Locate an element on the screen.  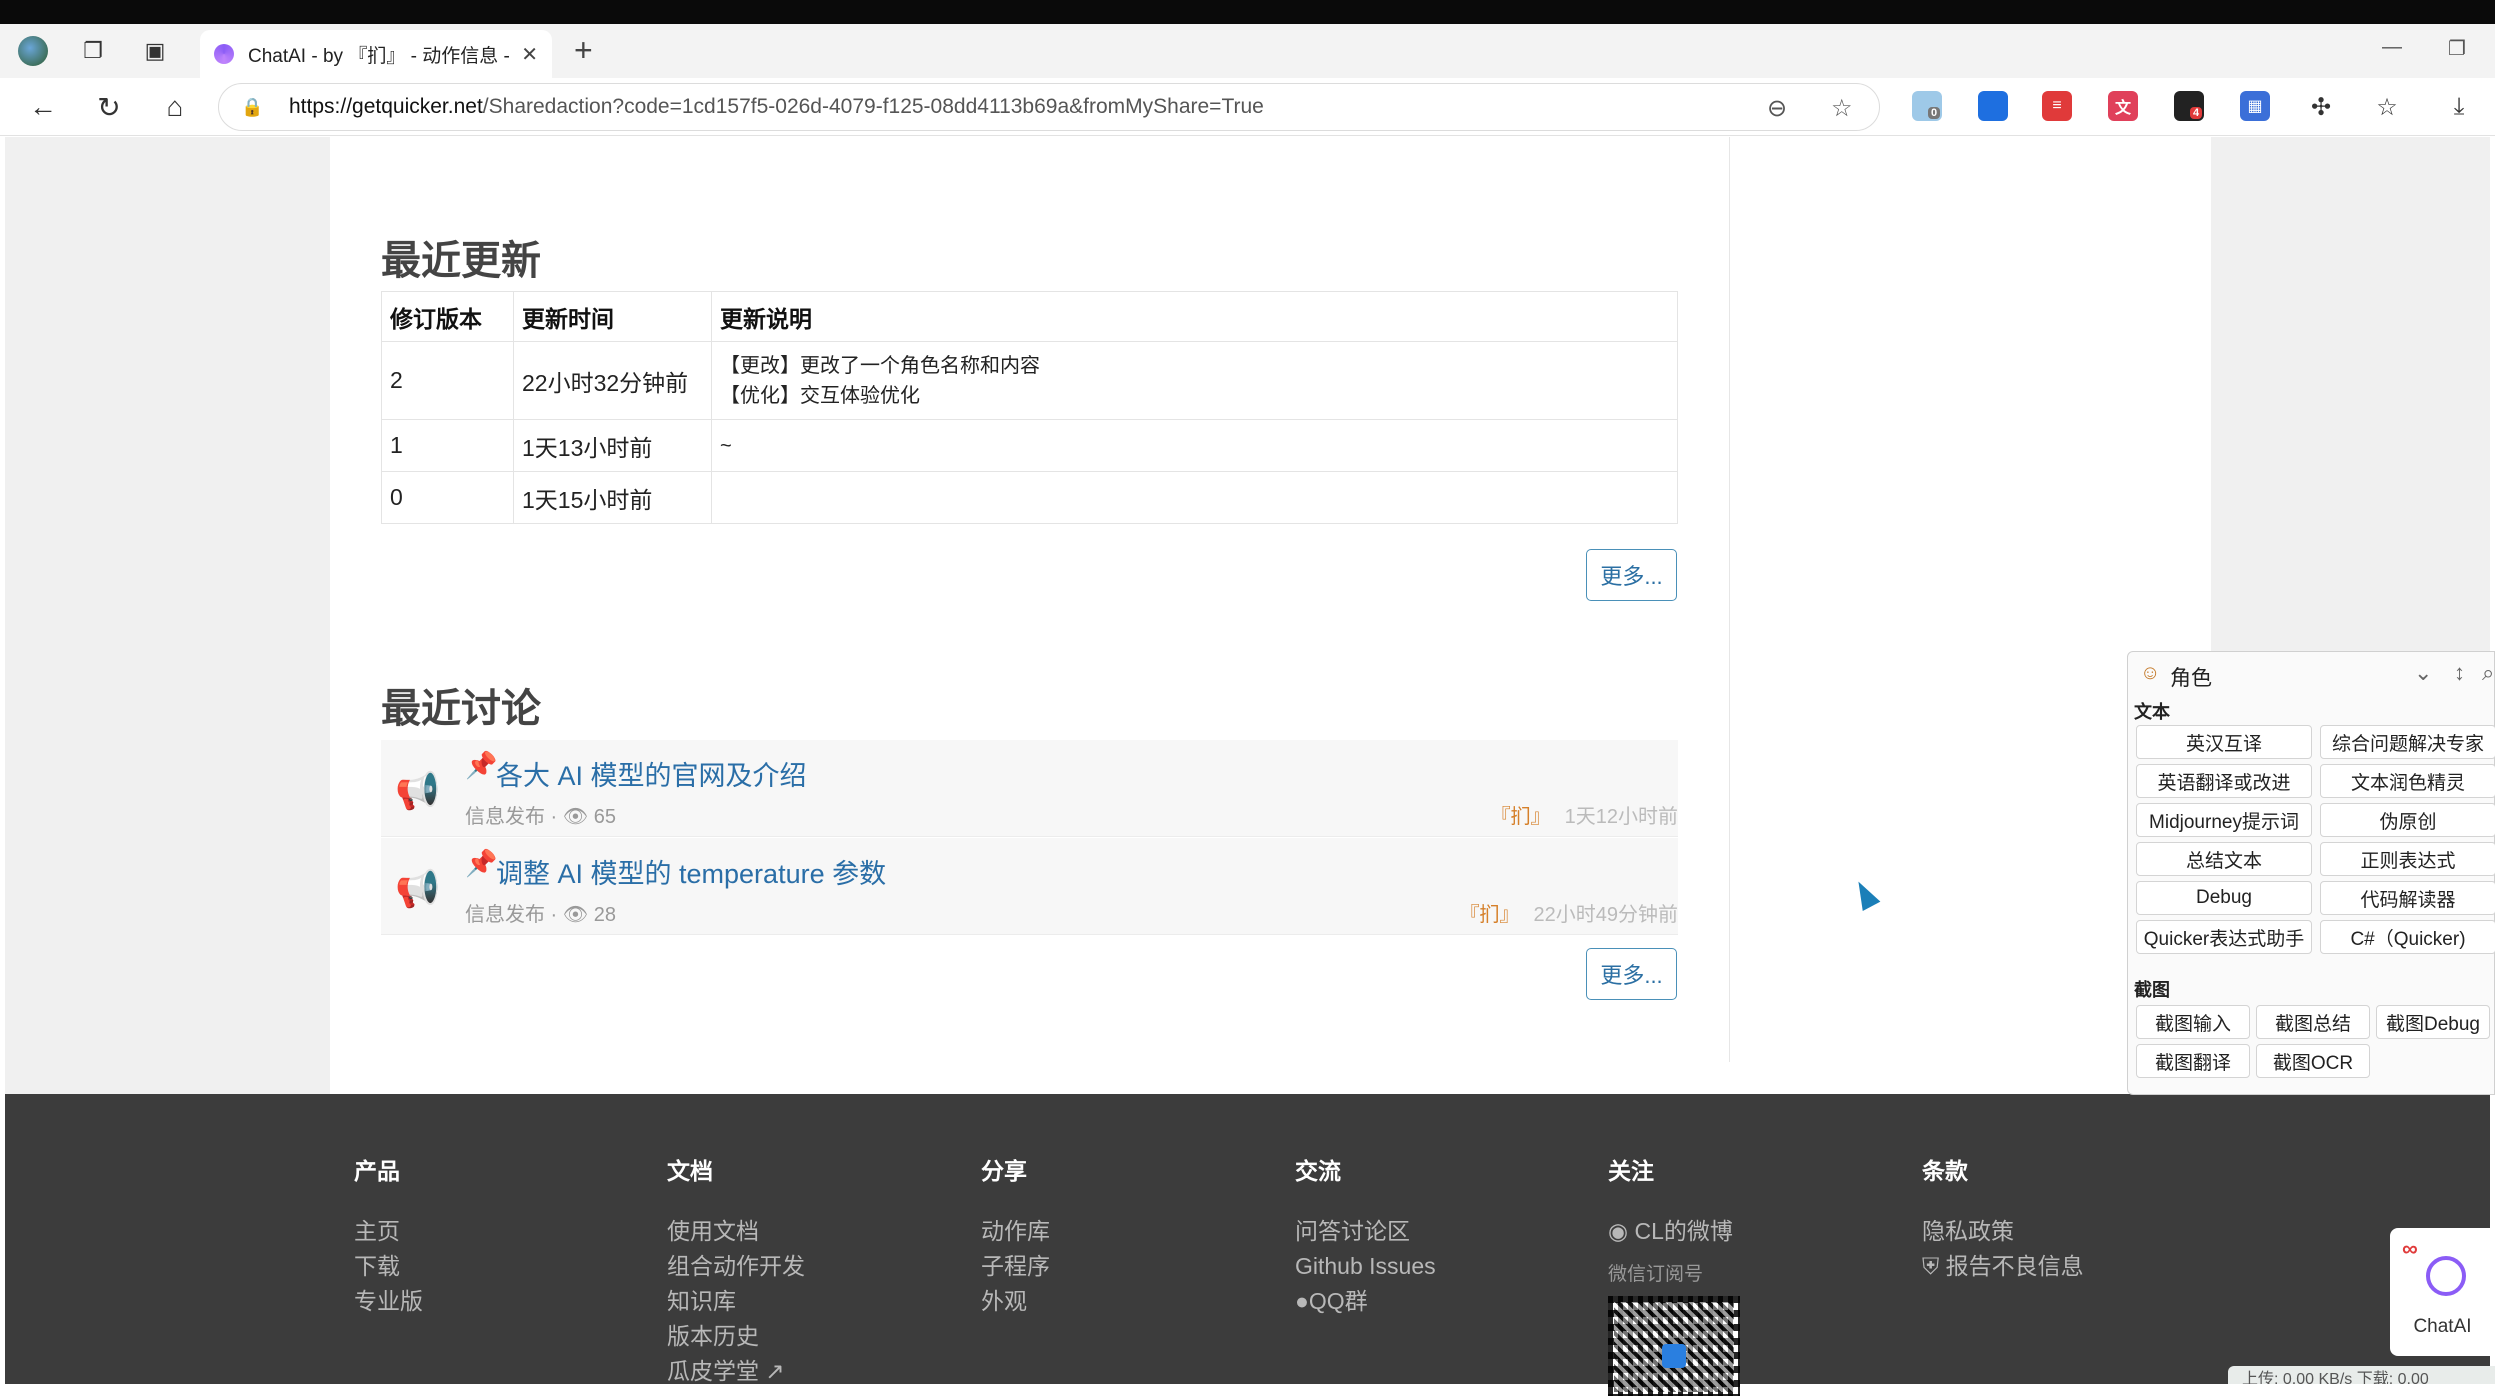
footer-link: 隐私政策 is located at coordinates (2003, 1231).